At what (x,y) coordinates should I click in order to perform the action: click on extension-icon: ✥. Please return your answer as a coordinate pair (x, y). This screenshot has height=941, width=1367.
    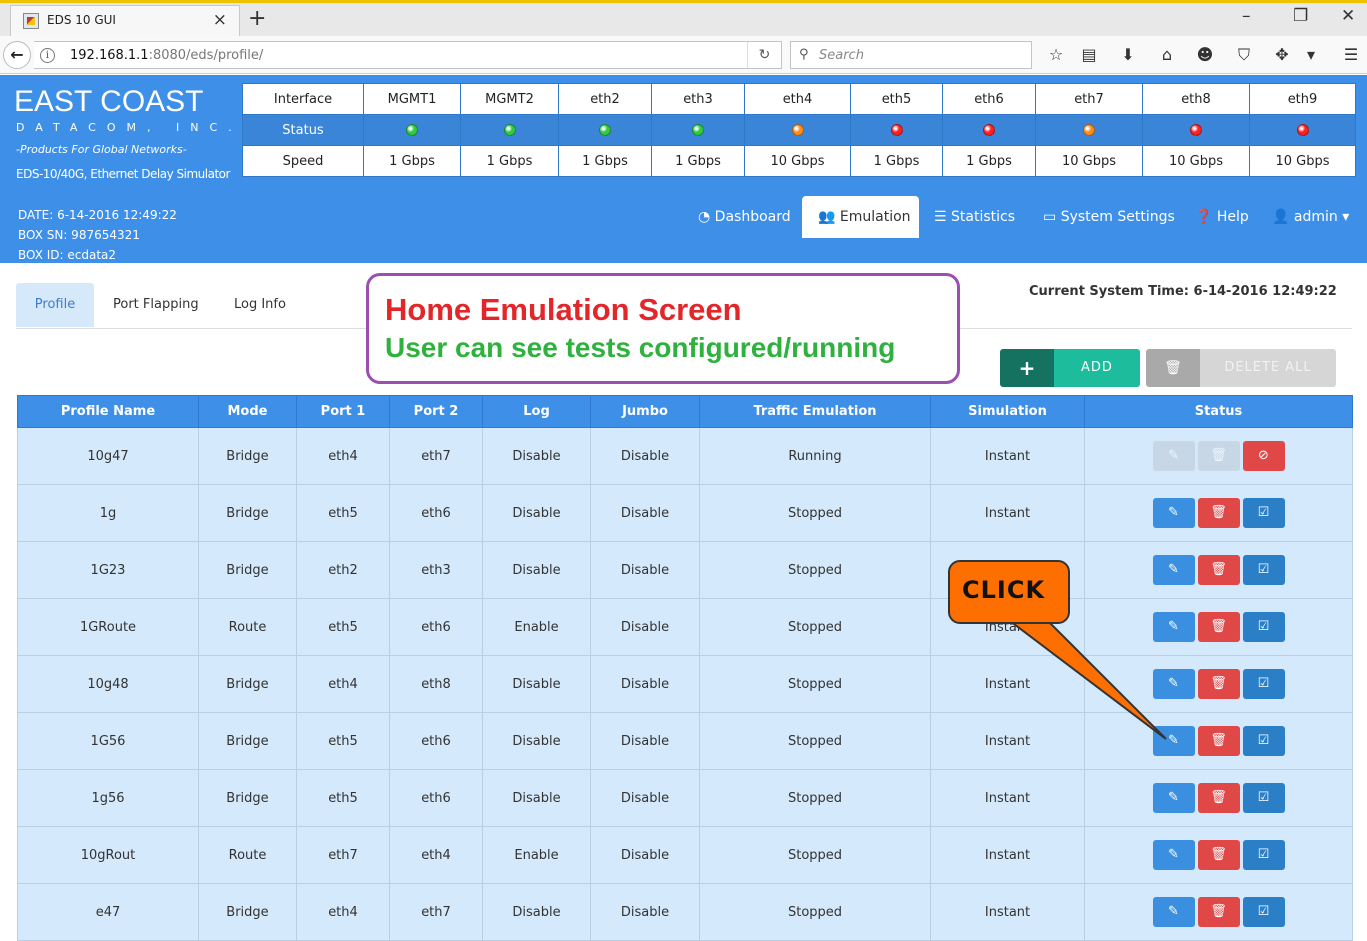
    Looking at the image, I should click on (1282, 54).